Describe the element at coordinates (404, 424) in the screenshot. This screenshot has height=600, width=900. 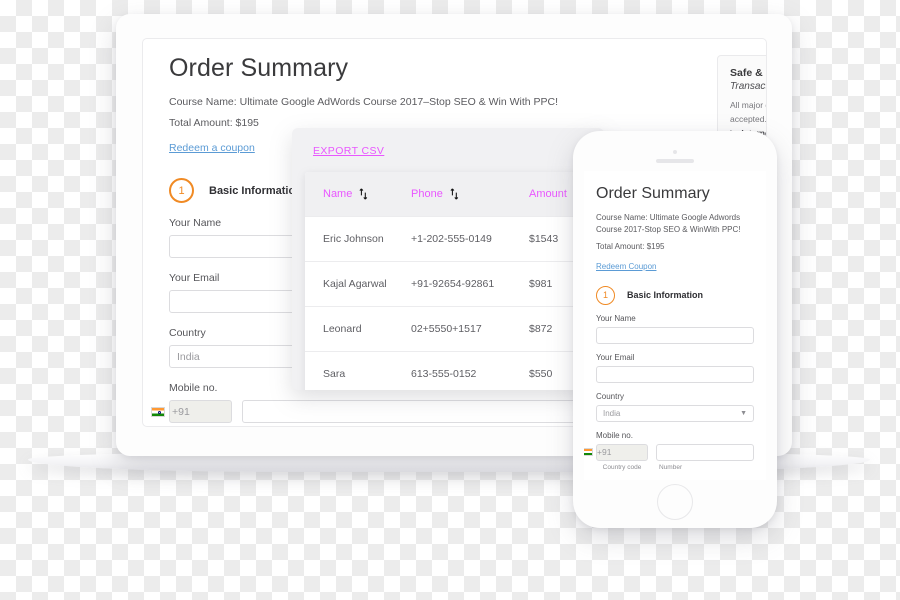
I see `mobile-captions-row: Country code Number` at that location.